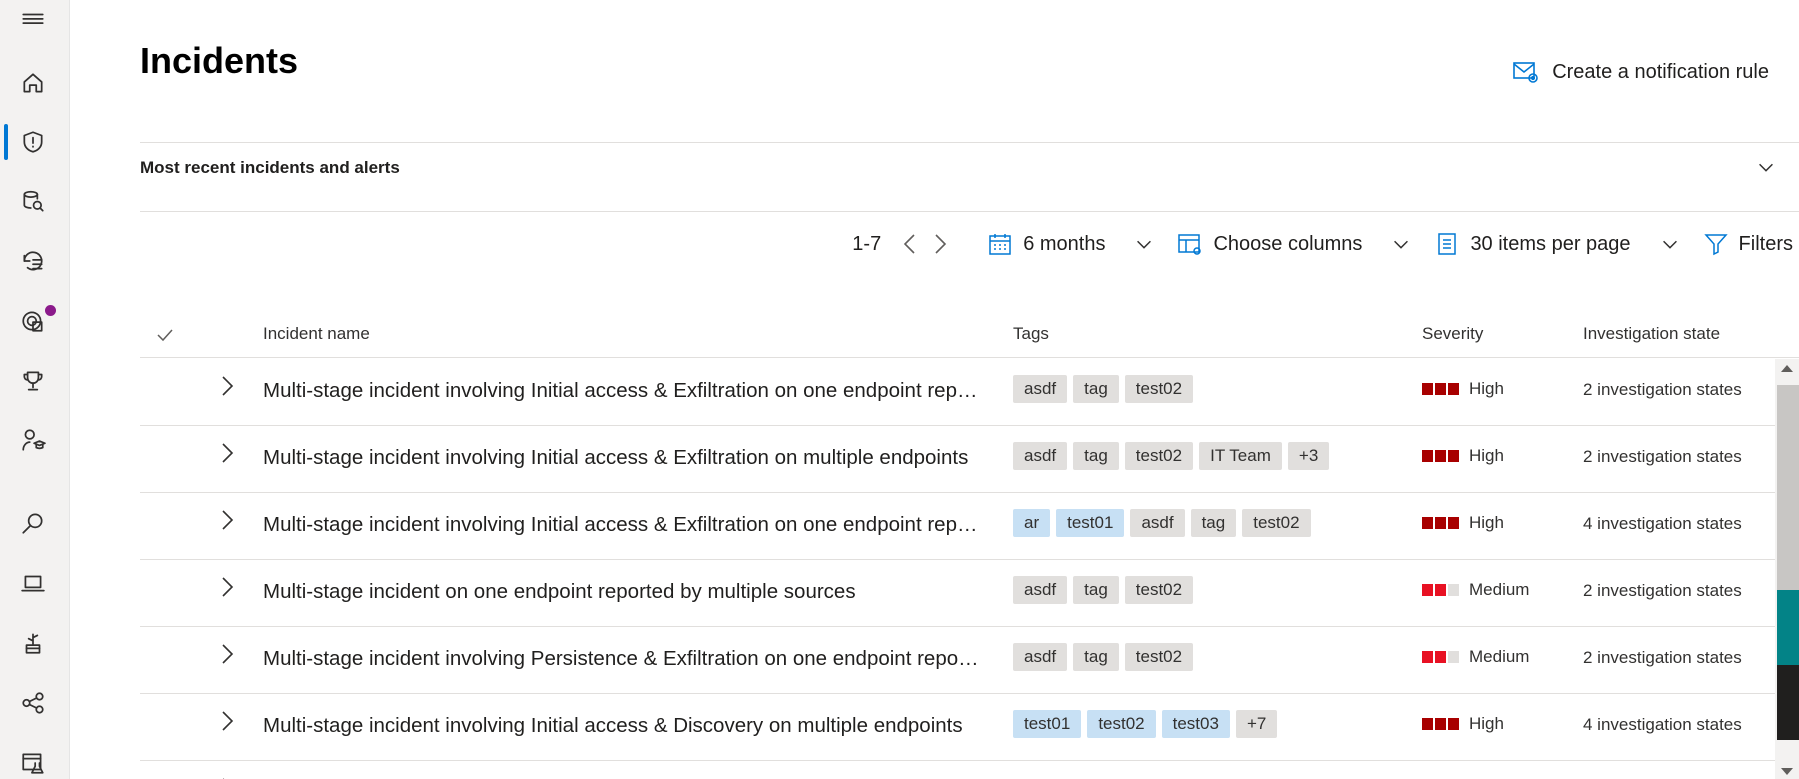  Describe the element at coordinates (1452, 334) in the screenshot. I see `column-header-severity: Severity` at that location.